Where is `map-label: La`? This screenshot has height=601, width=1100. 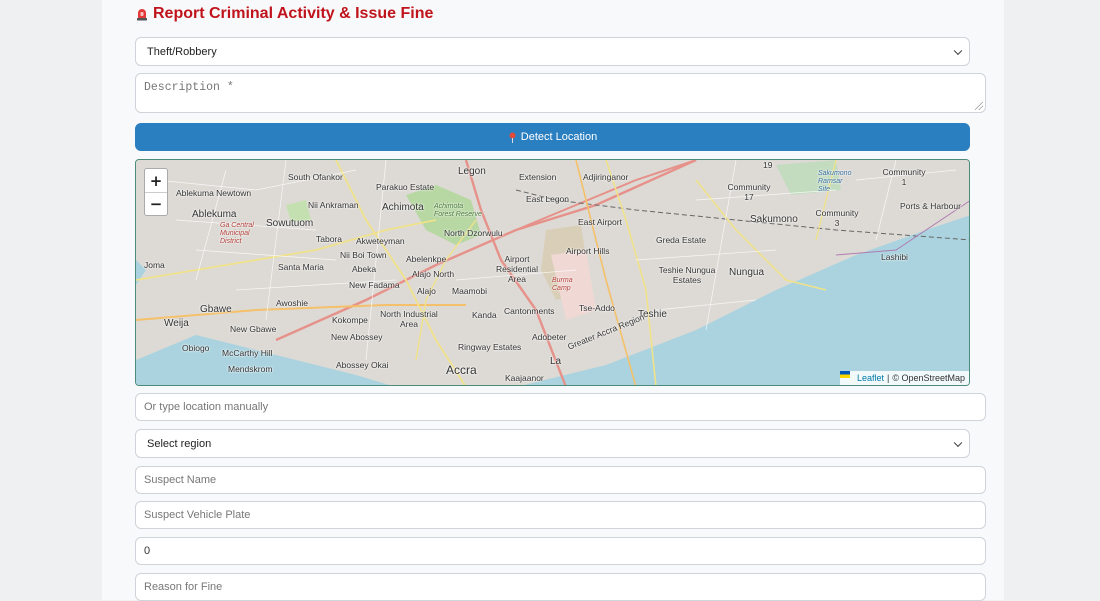
map-label: La is located at coordinates (556, 361).